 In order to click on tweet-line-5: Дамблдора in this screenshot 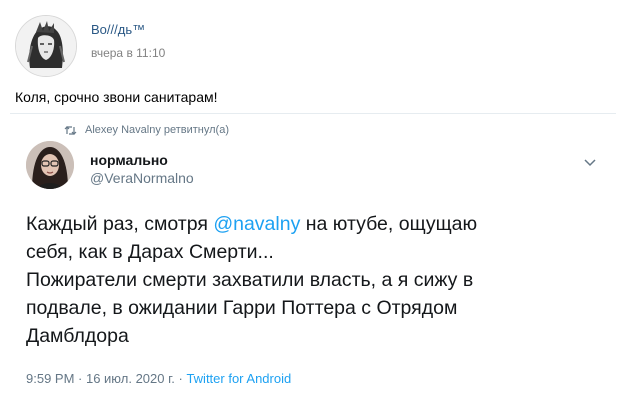, I will do `click(77, 336)`.